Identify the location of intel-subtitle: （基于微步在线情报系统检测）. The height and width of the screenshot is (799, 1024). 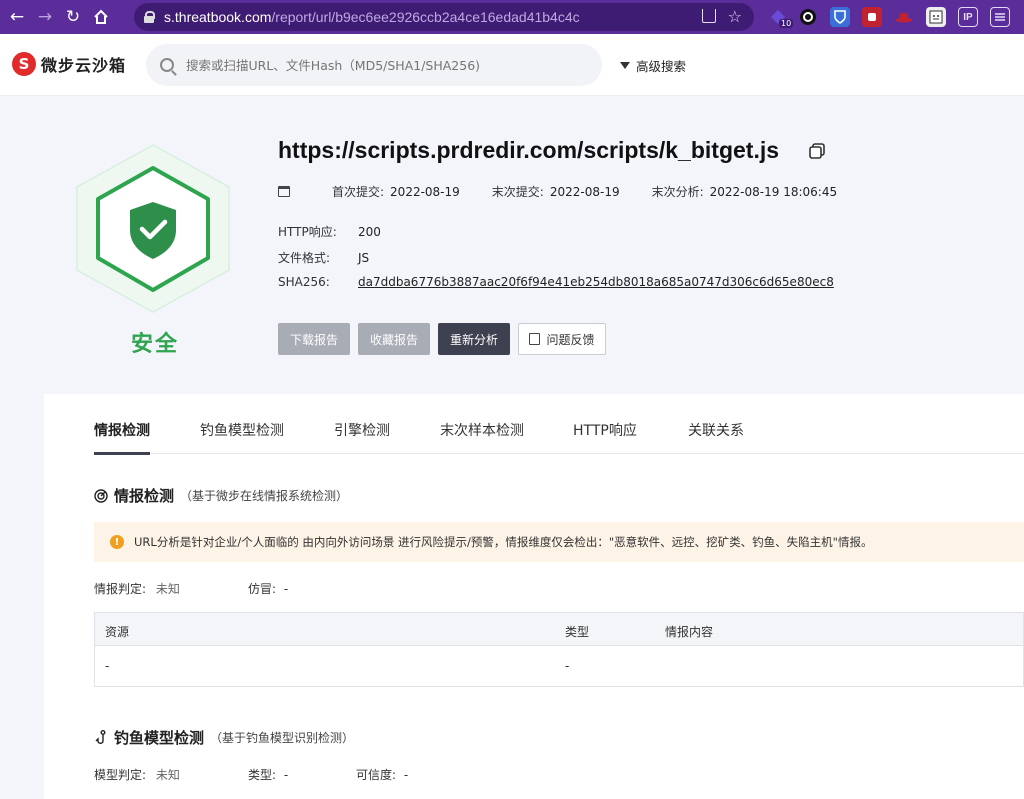
(264, 496).